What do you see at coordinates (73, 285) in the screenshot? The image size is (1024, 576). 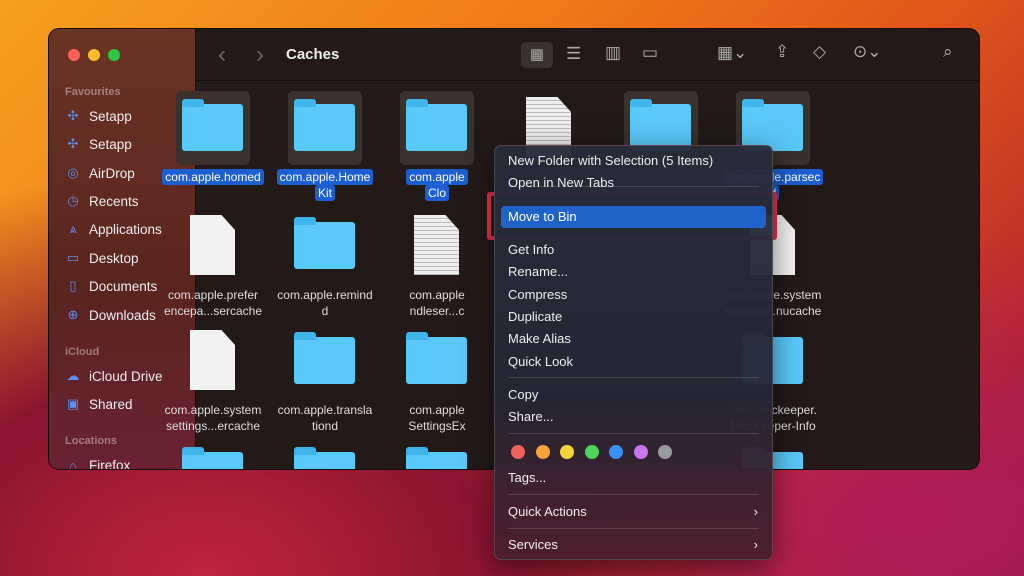 I see `document-icon: ▯` at bounding box center [73, 285].